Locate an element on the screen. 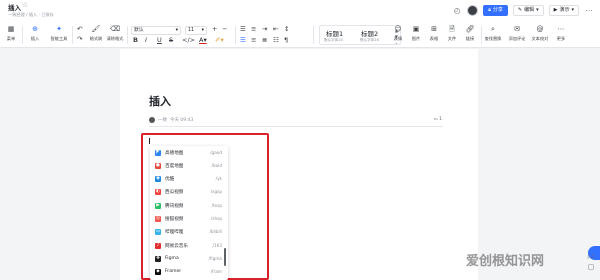 This screenshot has width=600, height=280. undo-icon: ↶ is located at coordinates (79, 29).